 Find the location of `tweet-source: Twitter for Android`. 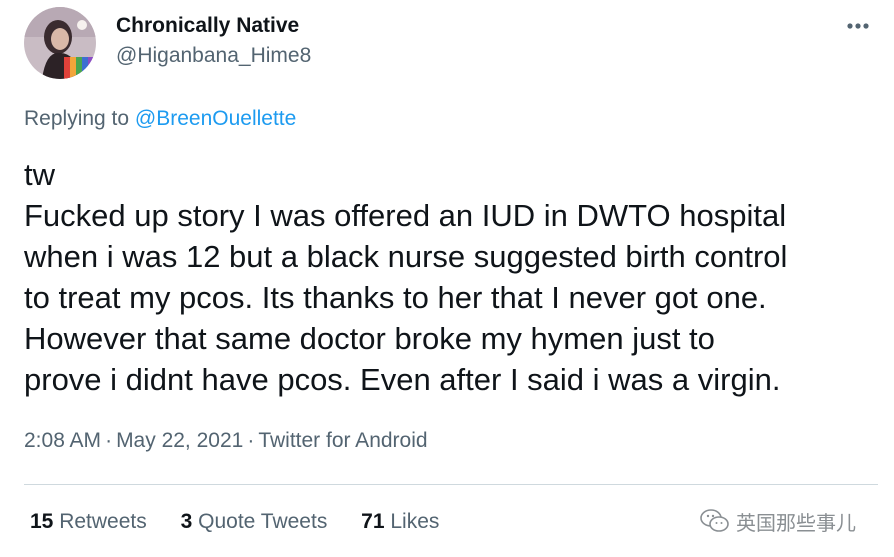

tweet-source: Twitter for Android is located at coordinates (342, 440).